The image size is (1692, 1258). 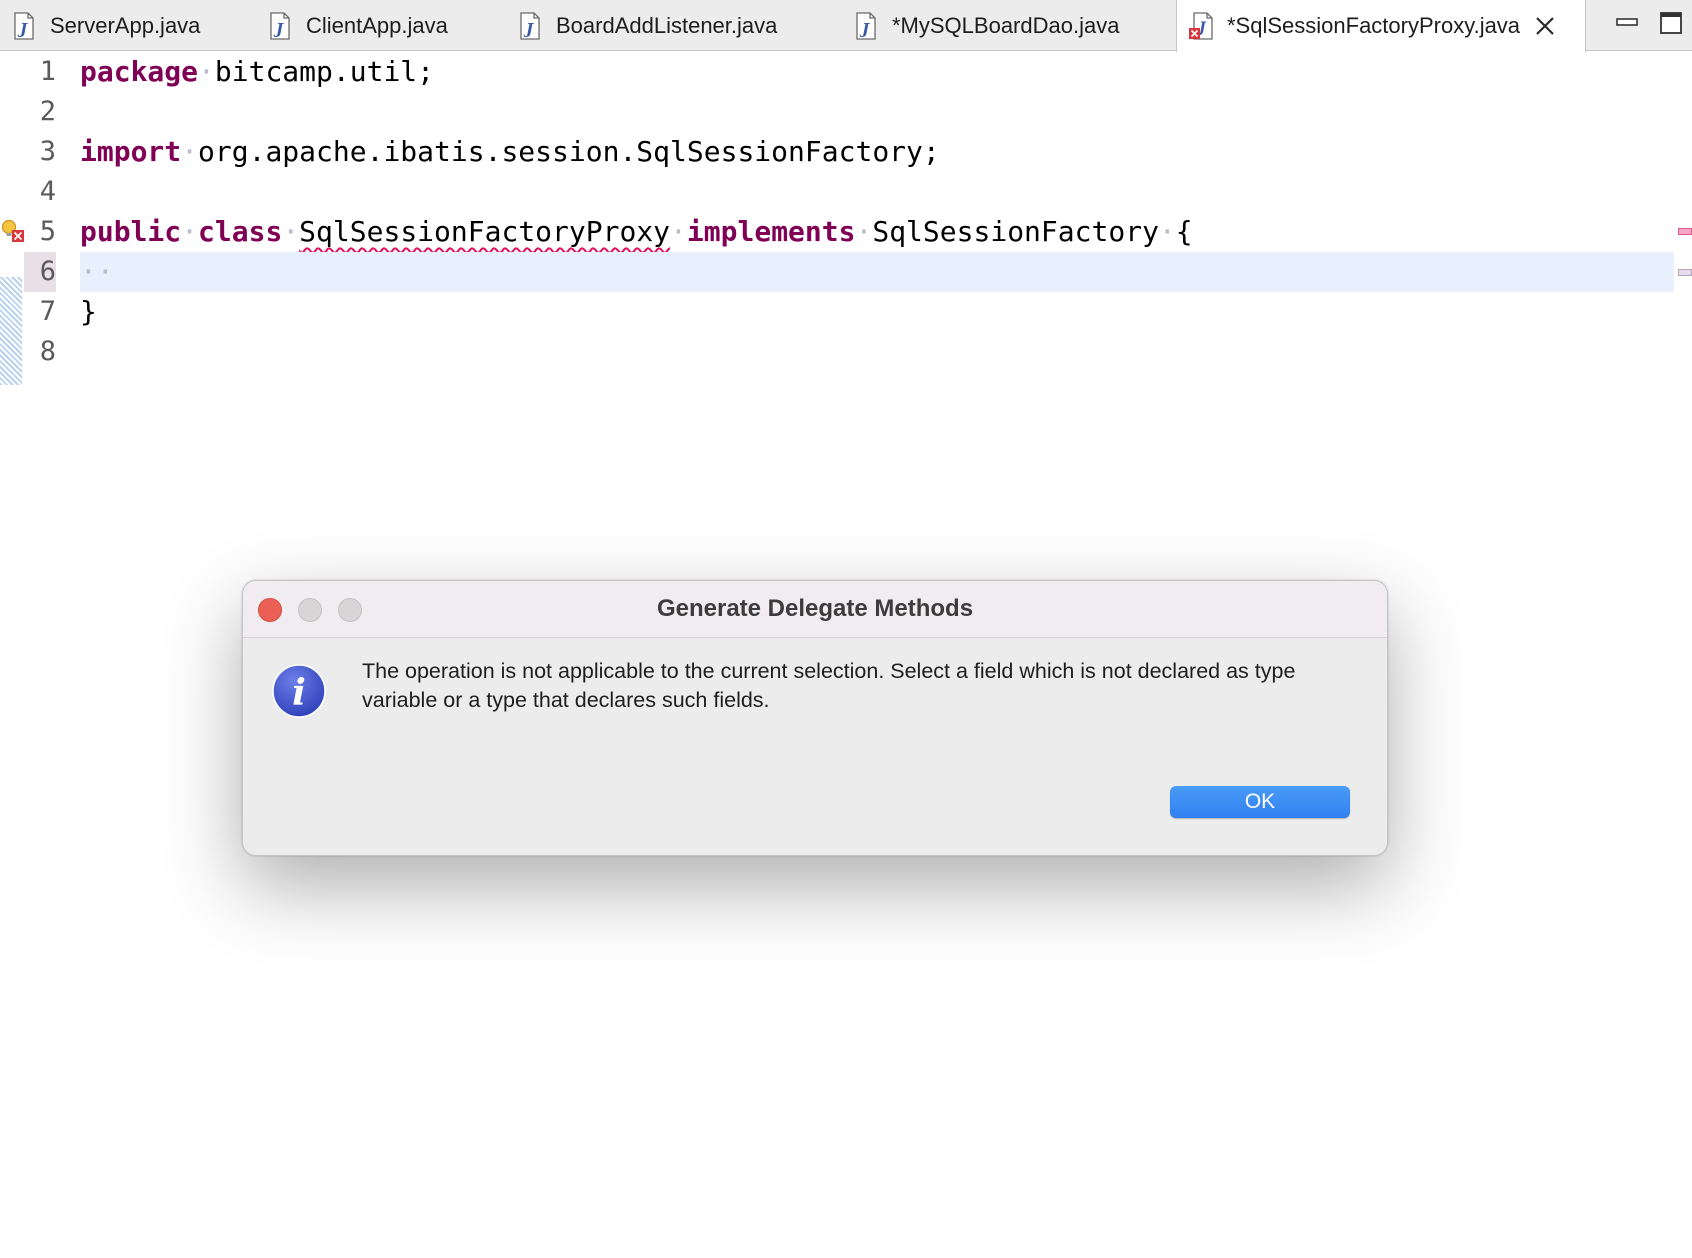 I want to click on line-number: 2, so click(x=47, y=111).